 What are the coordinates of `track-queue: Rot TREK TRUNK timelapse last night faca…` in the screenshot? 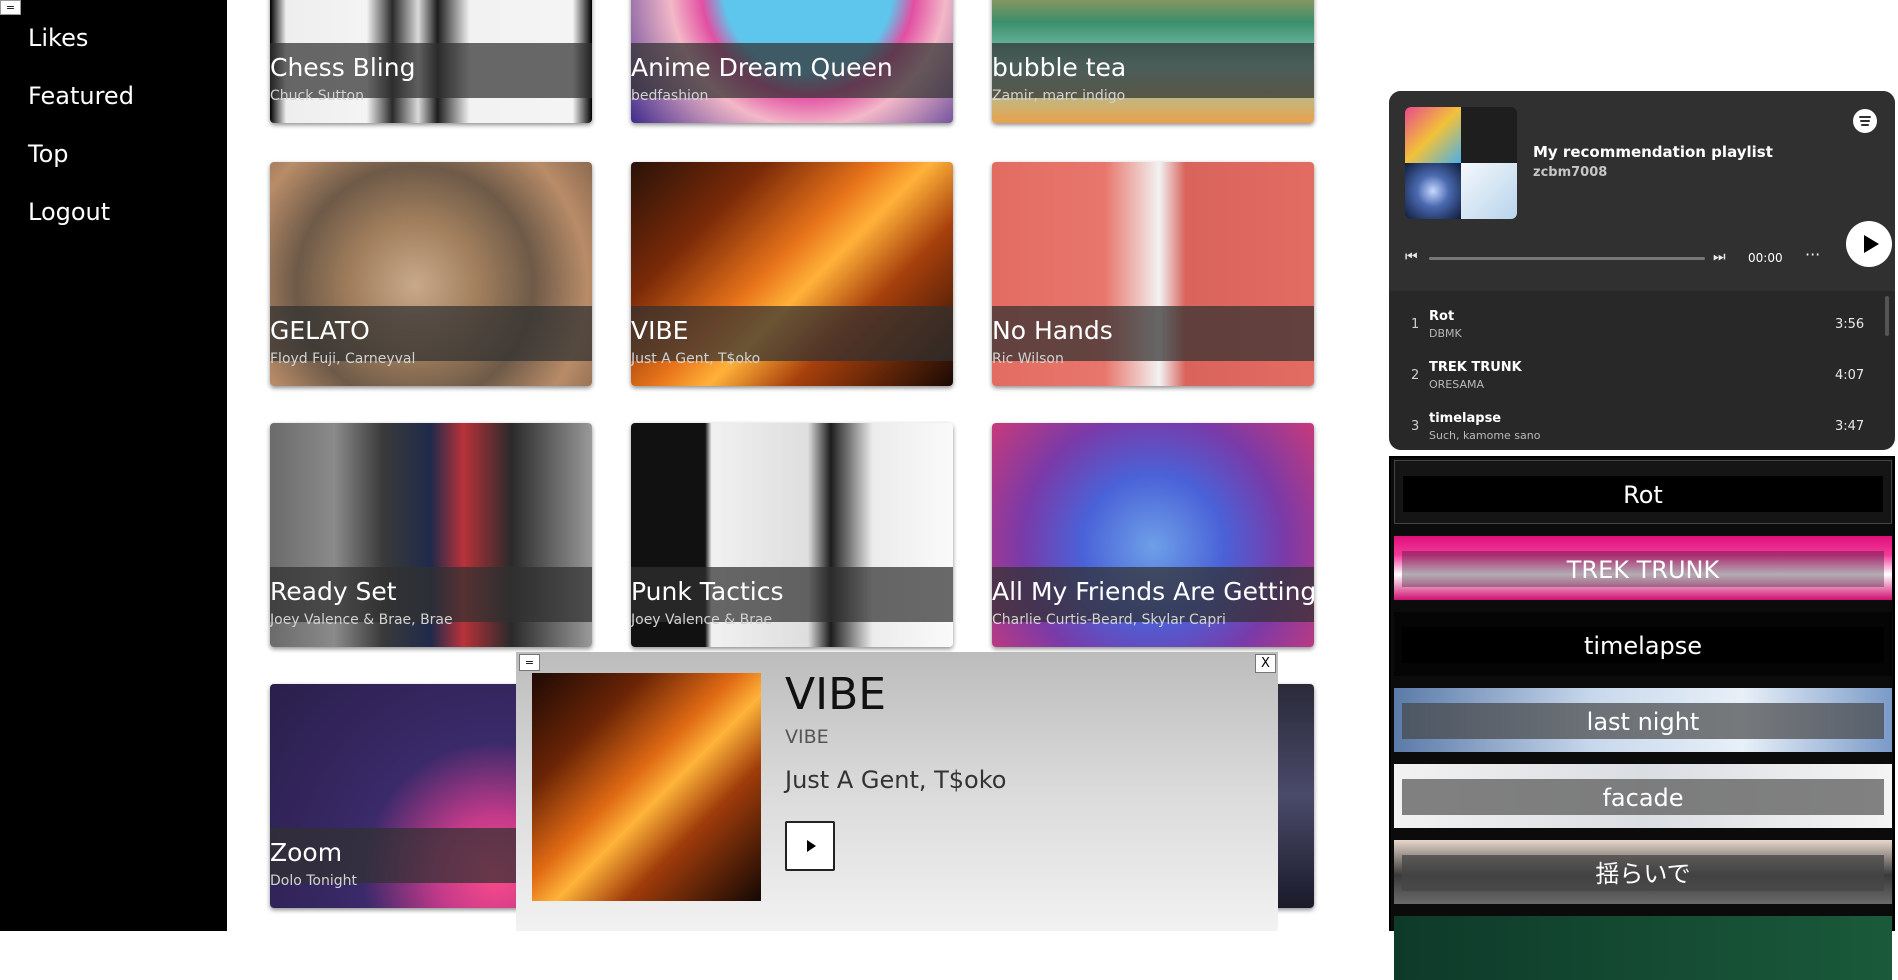 It's located at (1642, 718).